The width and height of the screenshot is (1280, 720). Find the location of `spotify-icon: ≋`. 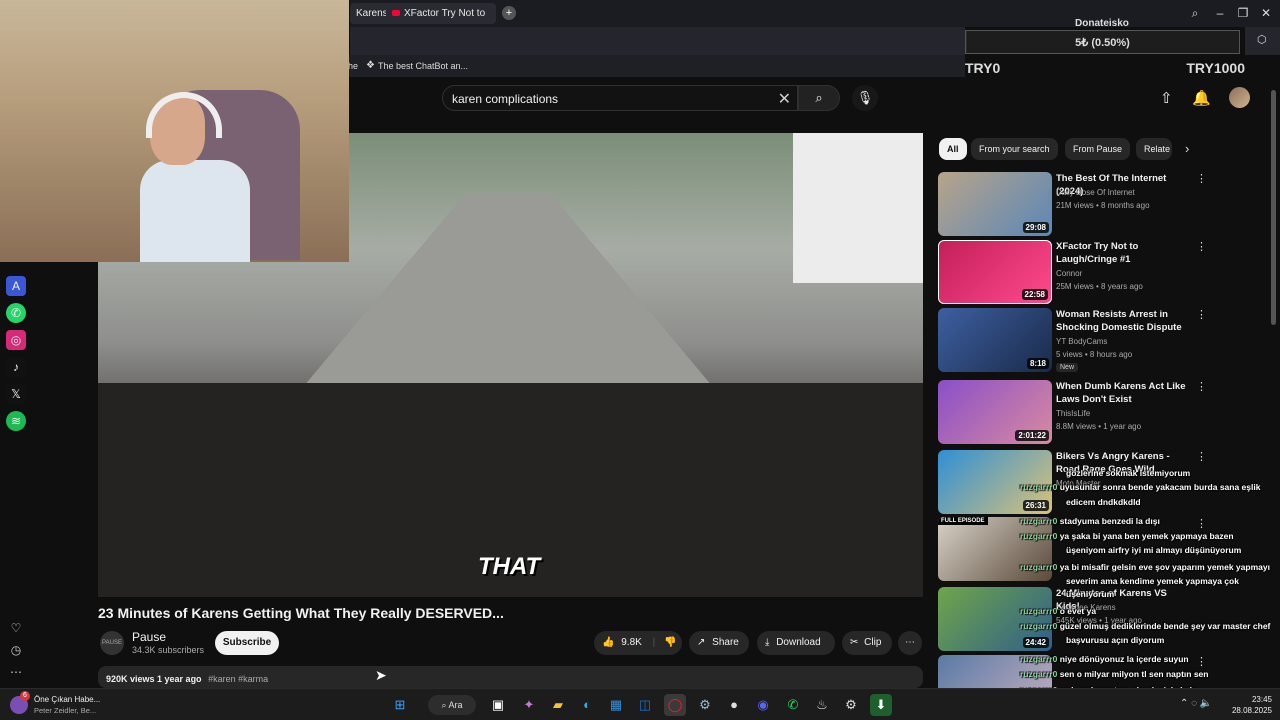

spotify-icon: ≋ is located at coordinates (16, 421).